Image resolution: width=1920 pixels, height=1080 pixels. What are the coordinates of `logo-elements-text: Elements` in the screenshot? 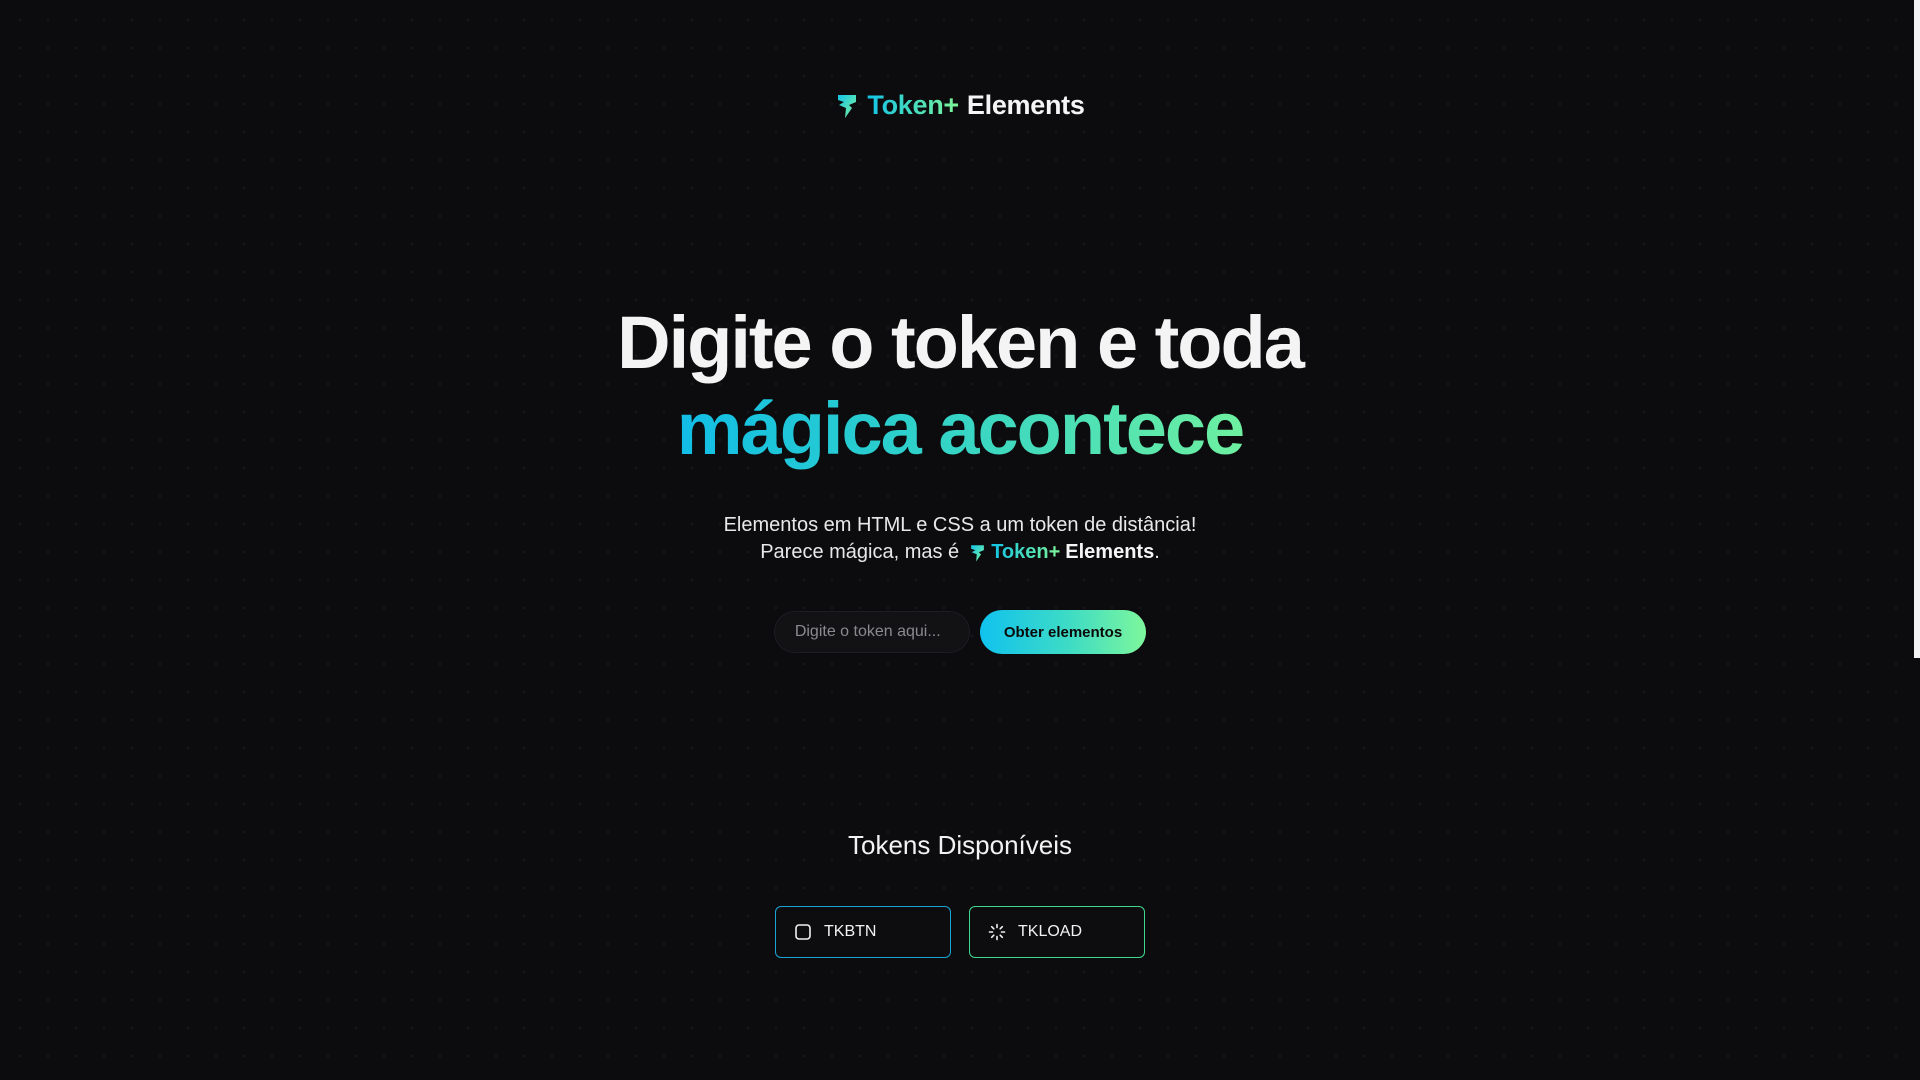 It's located at (1025, 105).